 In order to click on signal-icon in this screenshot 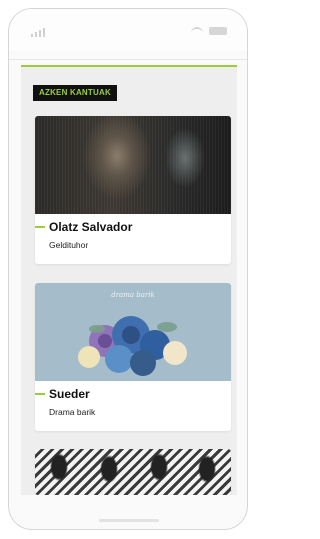, I will do `click(38, 32)`.